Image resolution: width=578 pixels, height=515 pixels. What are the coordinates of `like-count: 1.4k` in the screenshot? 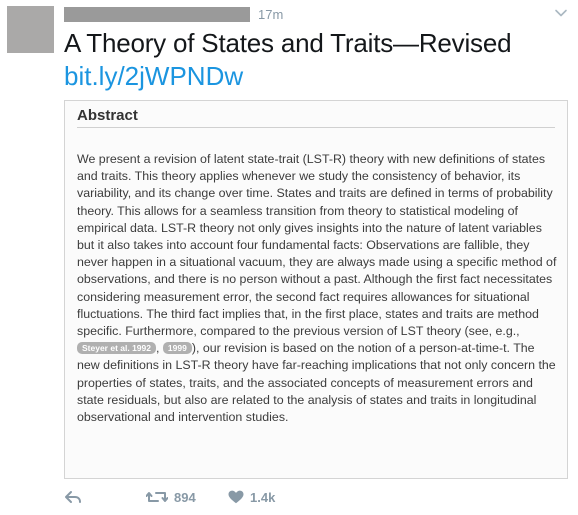 It's located at (263, 497).